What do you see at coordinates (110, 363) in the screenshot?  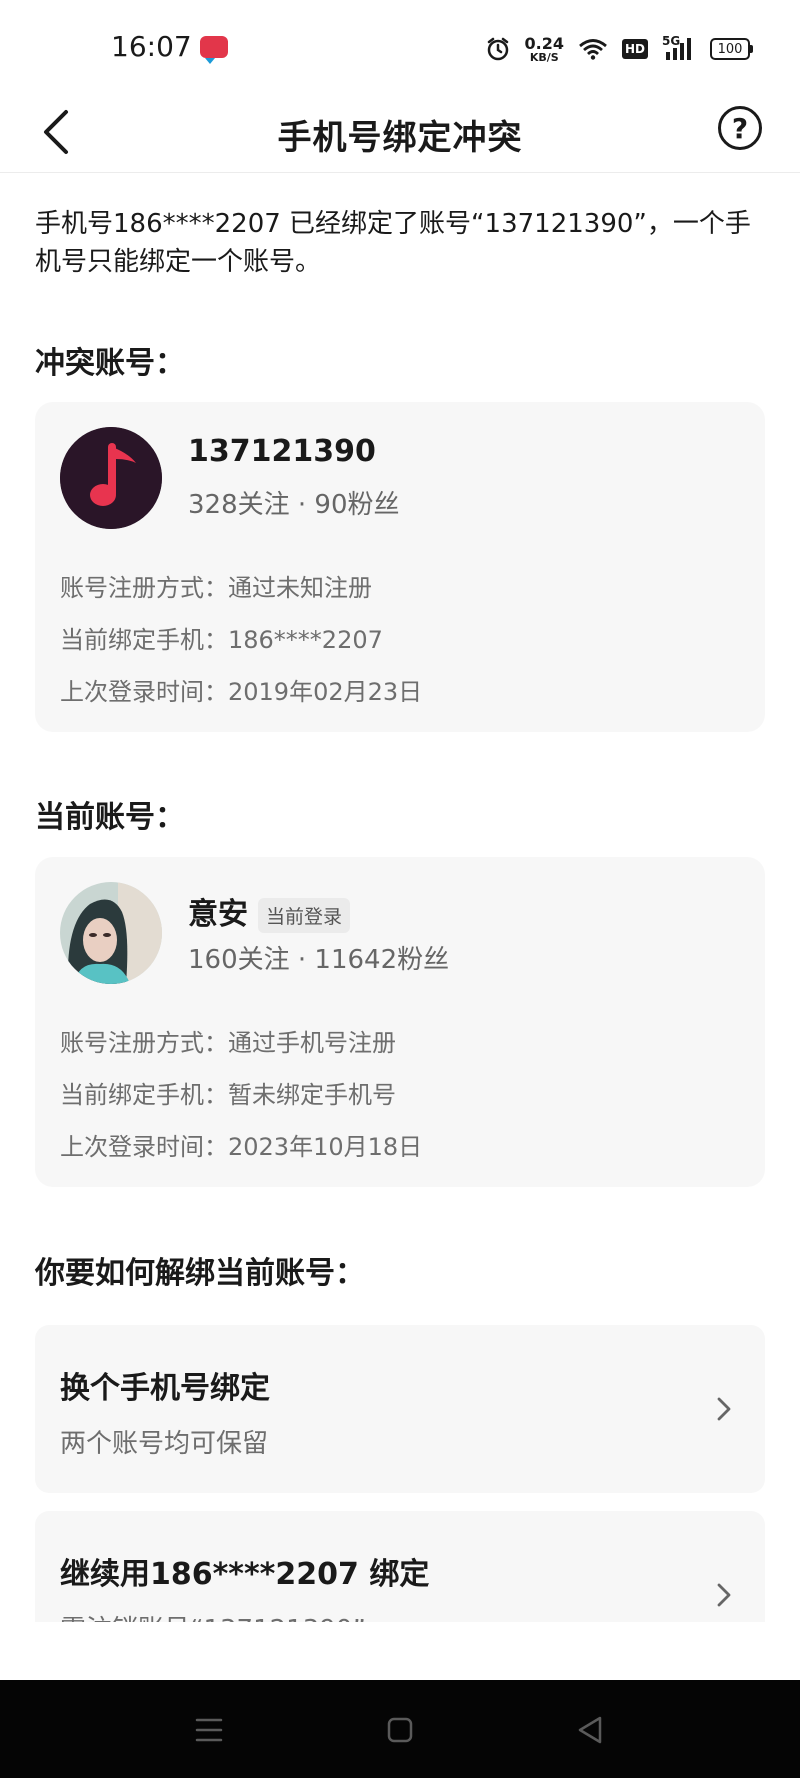 I see `conflict-account-heading: 冲突账号：` at bounding box center [110, 363].